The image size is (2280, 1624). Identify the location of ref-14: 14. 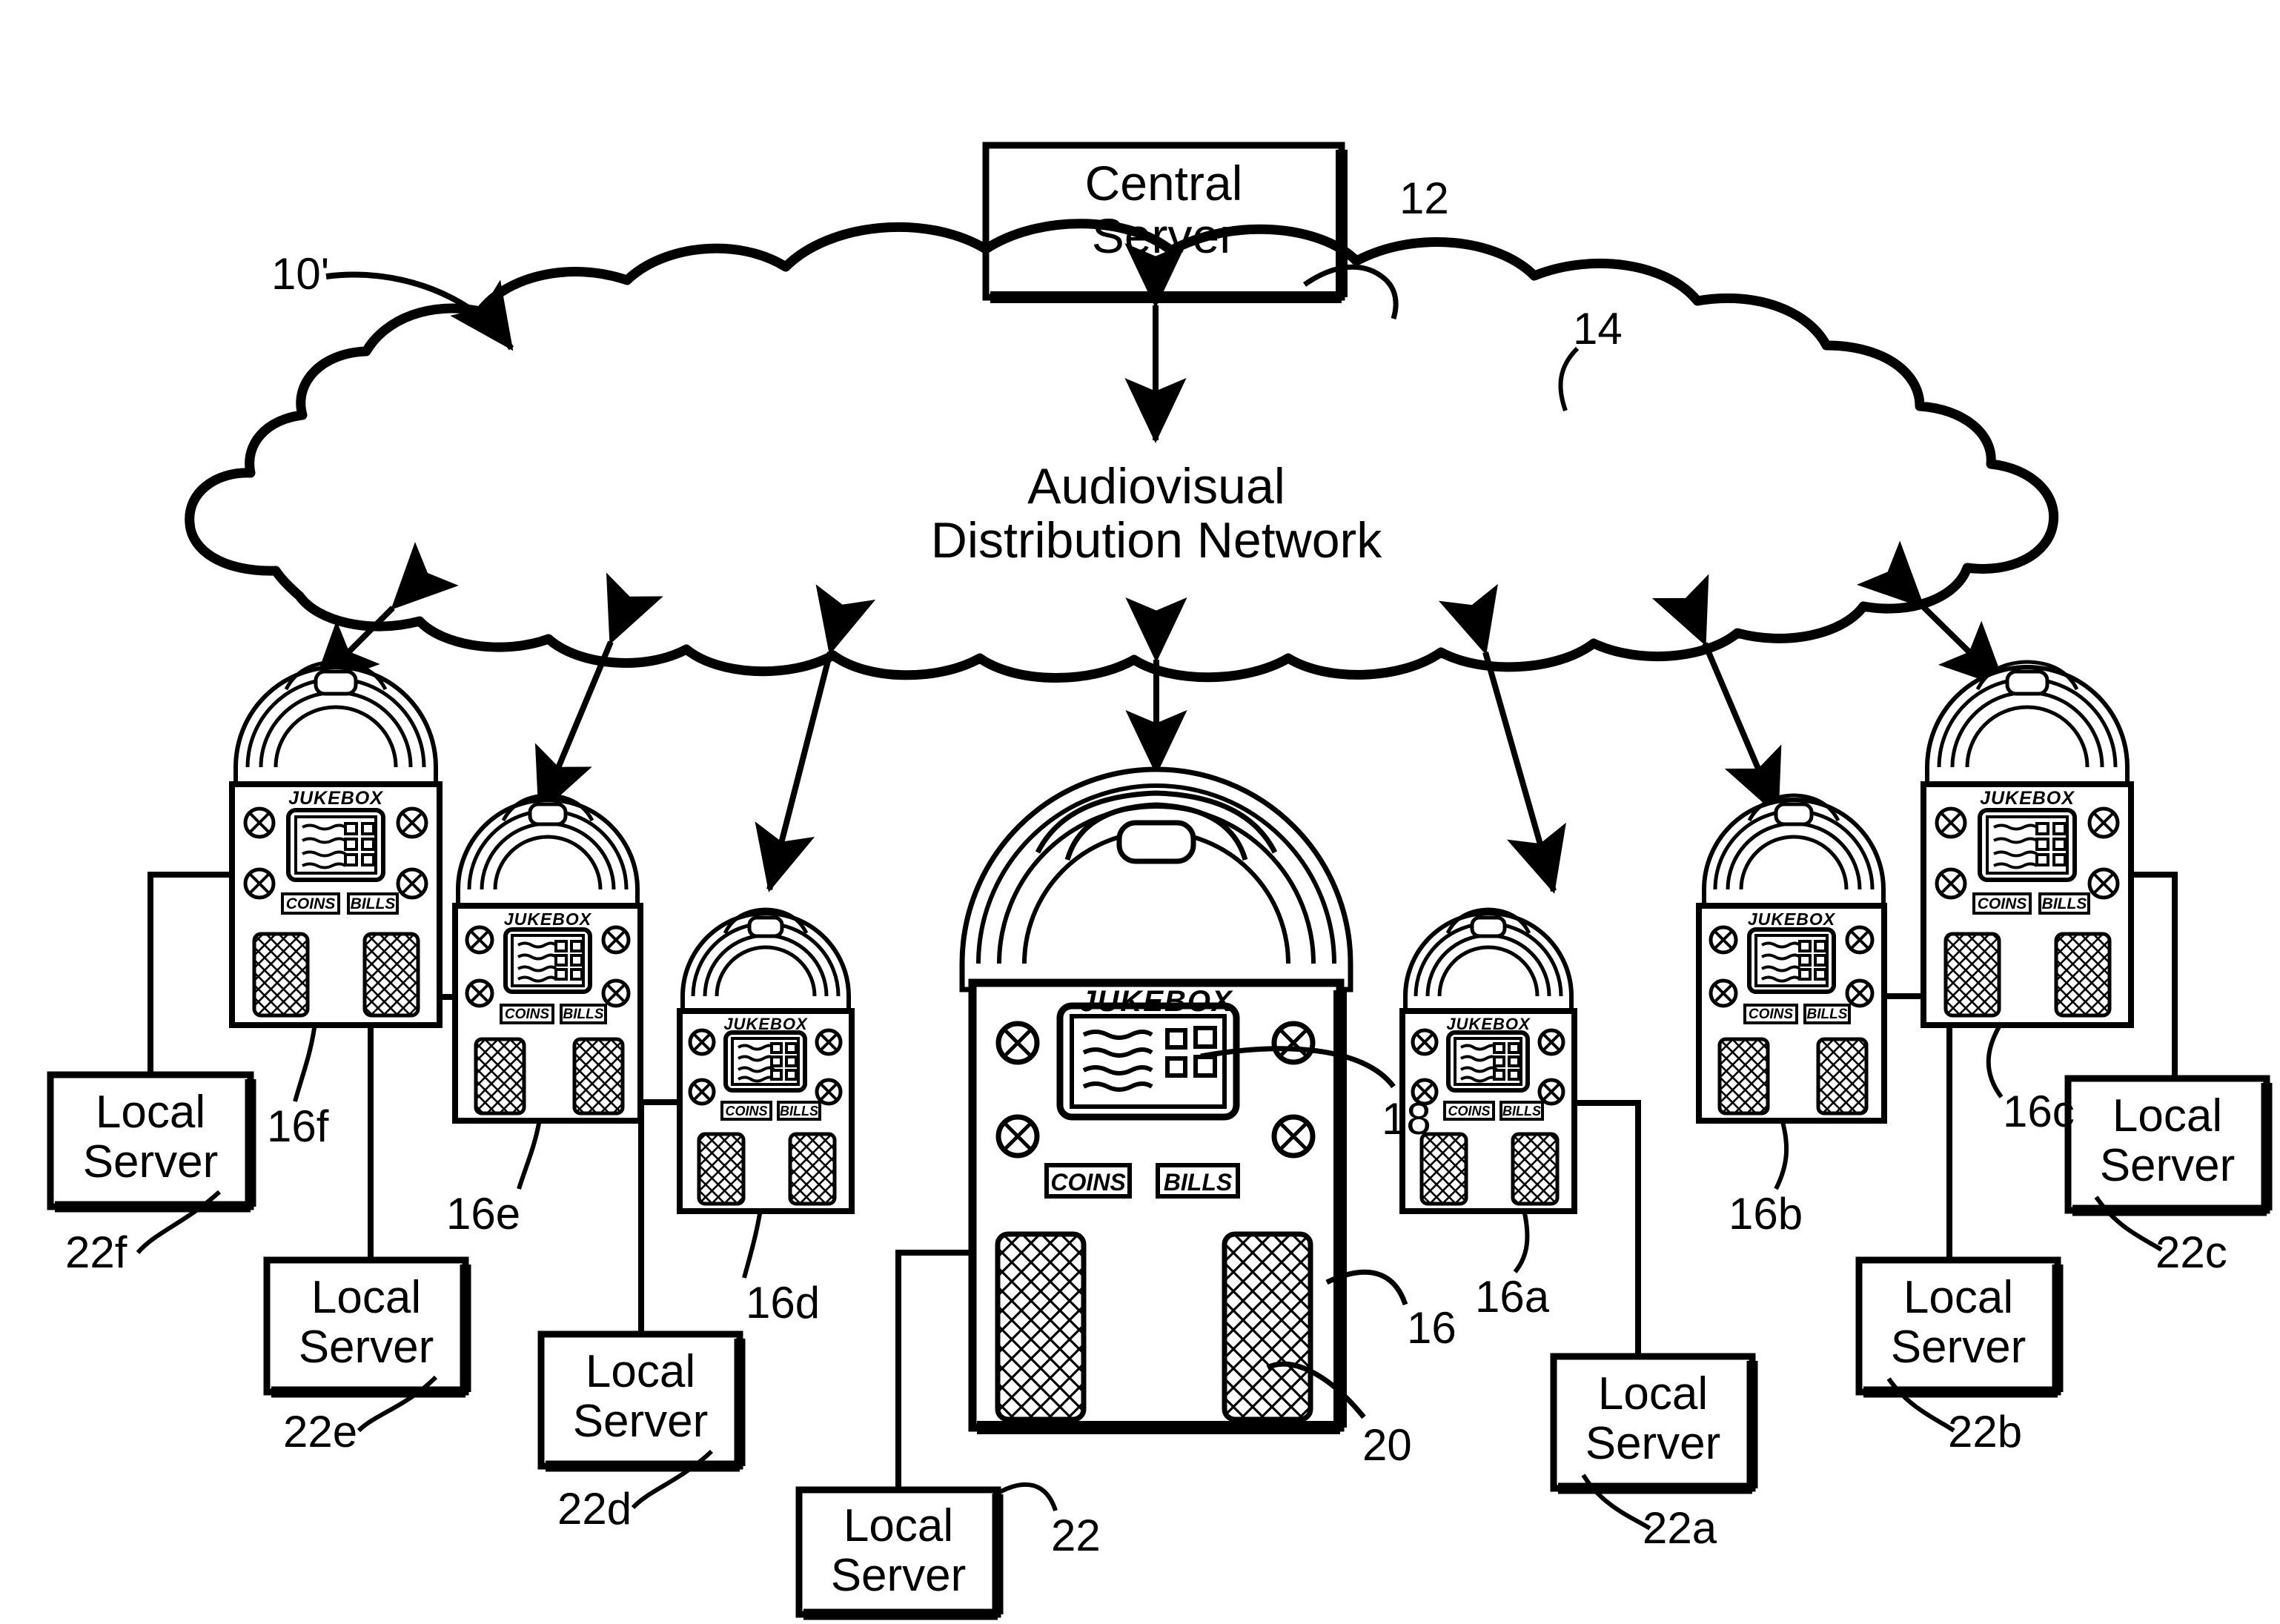
(1598, 329).